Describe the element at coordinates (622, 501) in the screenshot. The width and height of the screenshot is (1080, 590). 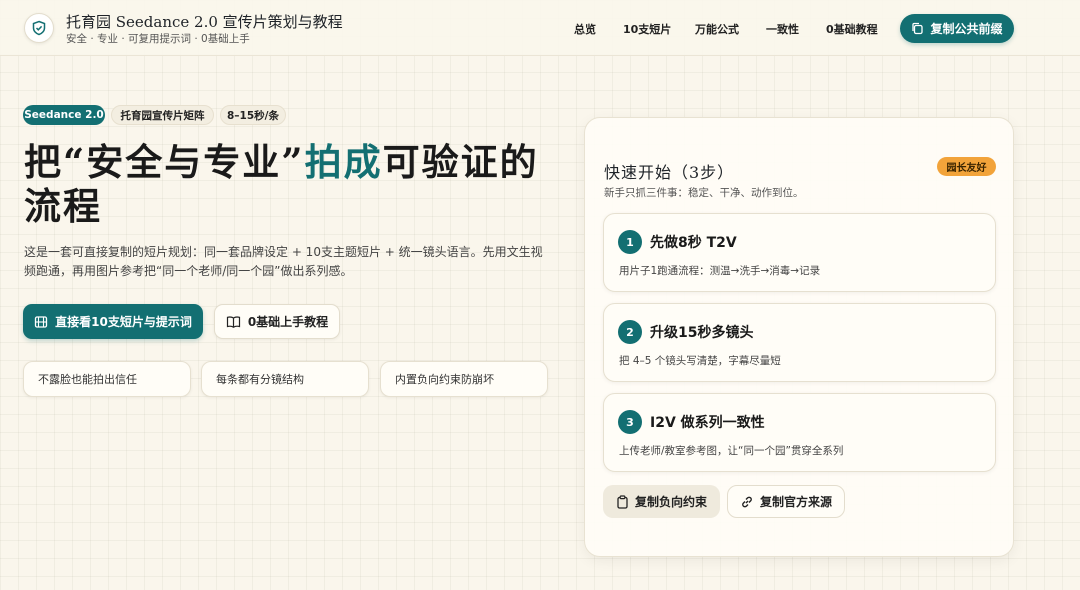
I see `clipboard-icon` at that location.